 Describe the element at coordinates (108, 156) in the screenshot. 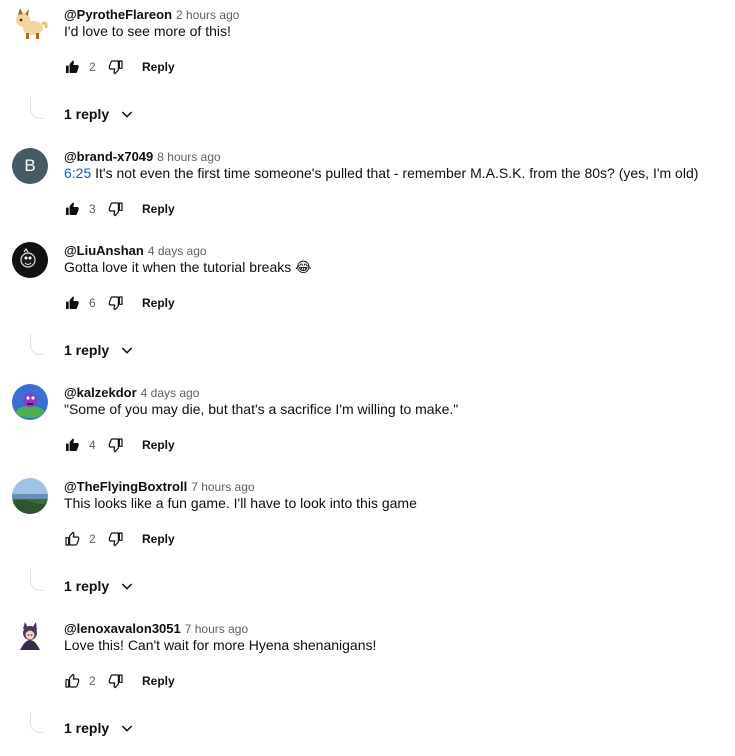

I see `comment-author: @brand-x7049` at that location.